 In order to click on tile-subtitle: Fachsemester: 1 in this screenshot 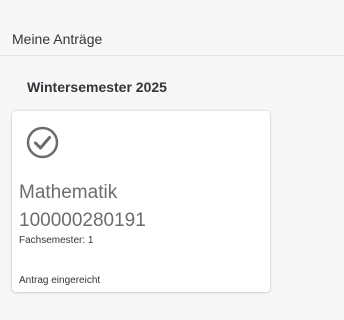, I will do `click(56, 240)`.